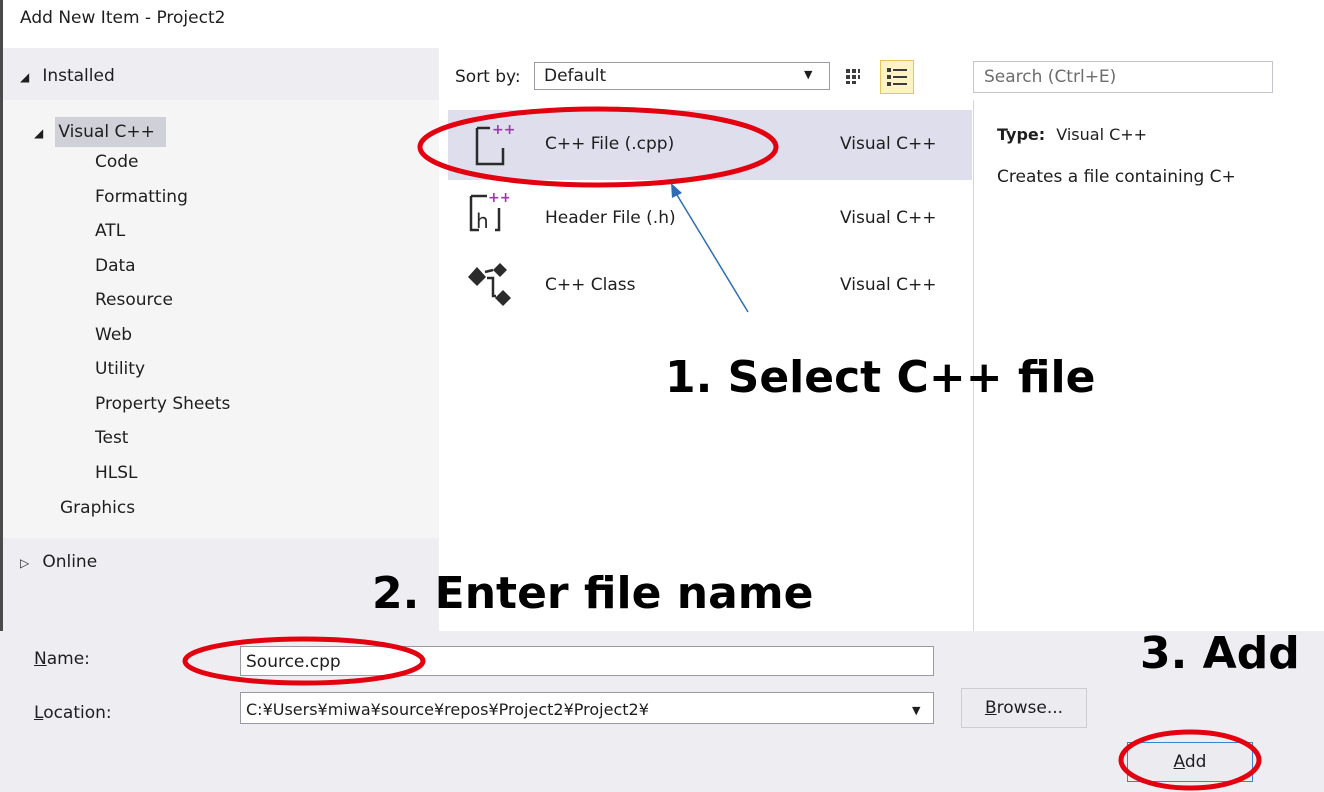 This screenshot has width=1324, height=792. What do you see at coordinates (97, 508) in the screenshot?
I see `tree-node-graphics: Graphics` at bounding box center [97, 508].